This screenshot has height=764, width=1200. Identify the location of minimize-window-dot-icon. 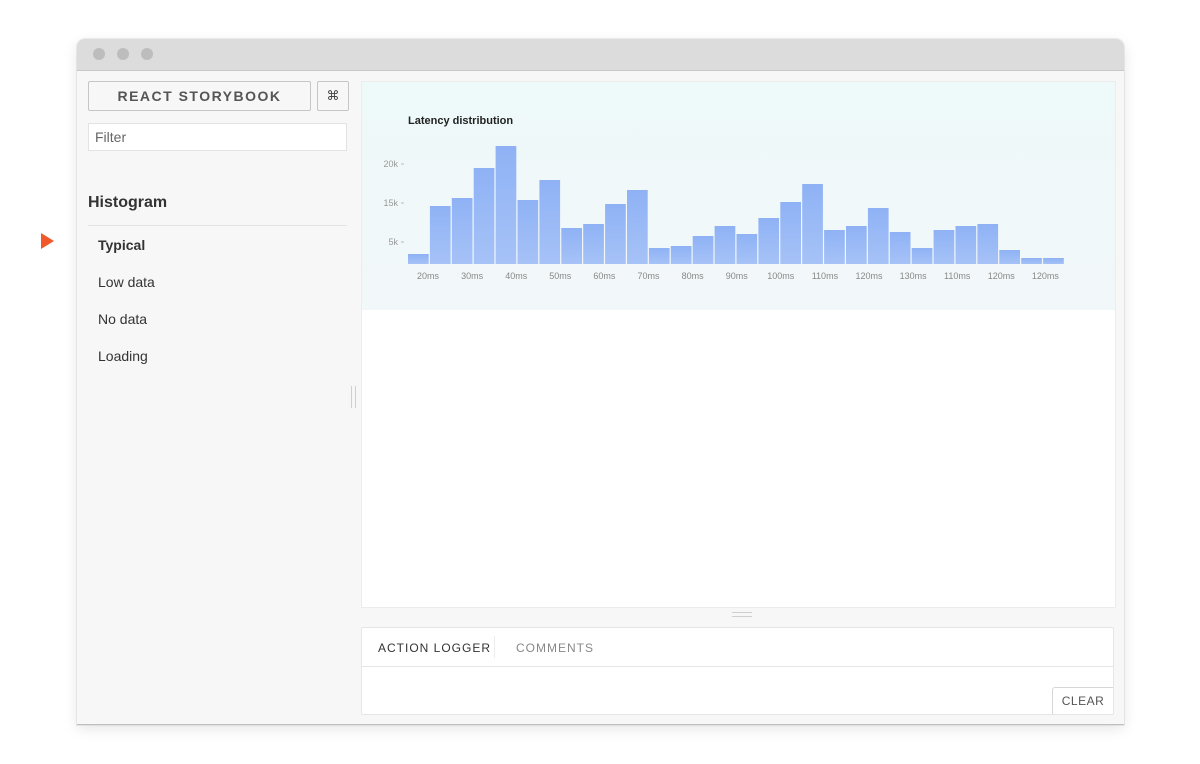
(123, 54).